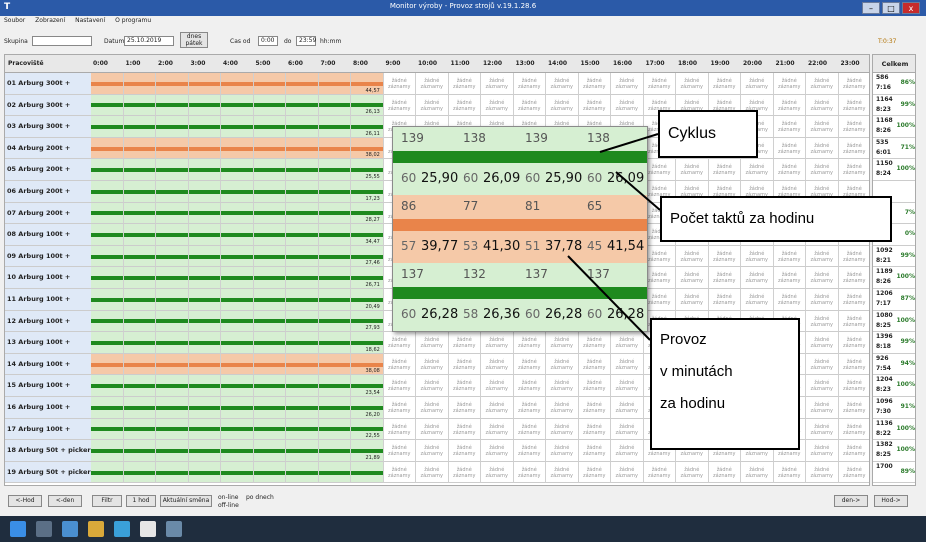 The height and width of the screenshot is (542, 926). I want to click on cas-to-input: 23:59, so click(306, 41).